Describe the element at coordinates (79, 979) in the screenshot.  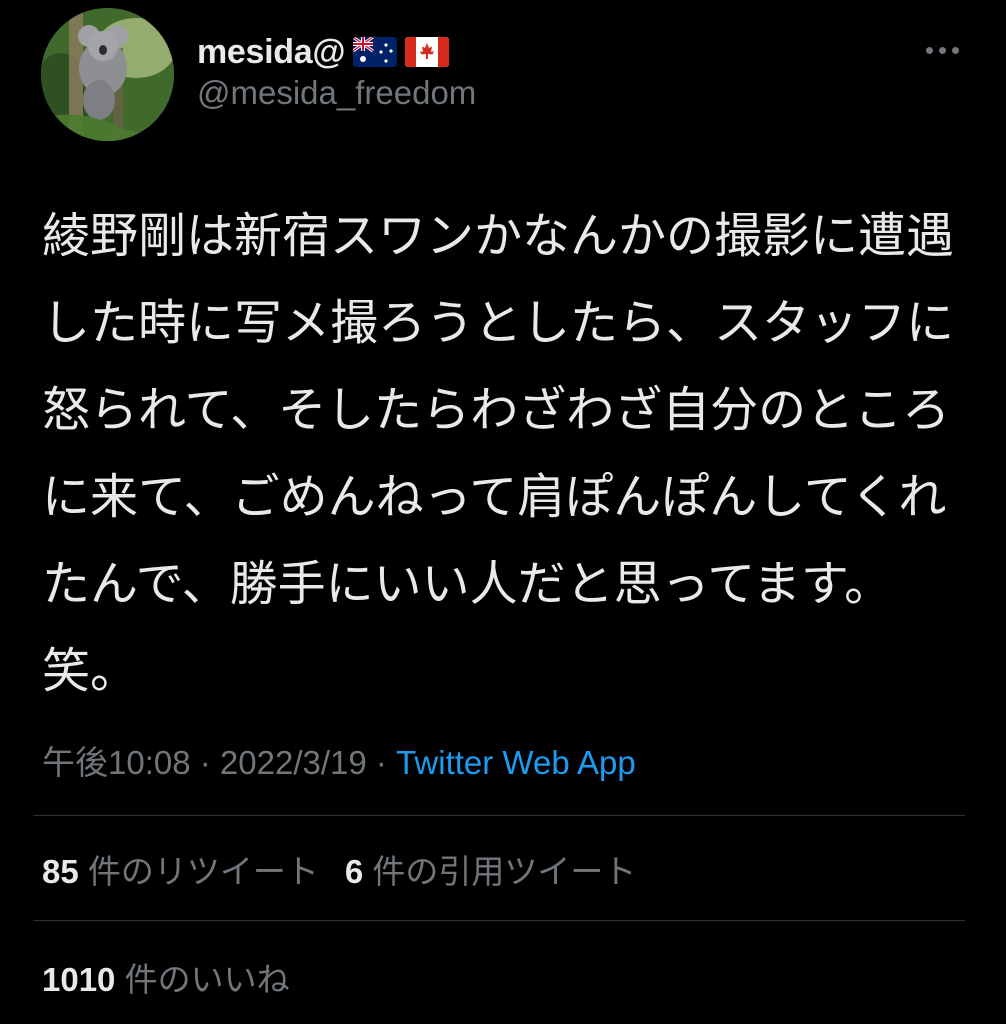
I see `likes-count: 1010` at that location.